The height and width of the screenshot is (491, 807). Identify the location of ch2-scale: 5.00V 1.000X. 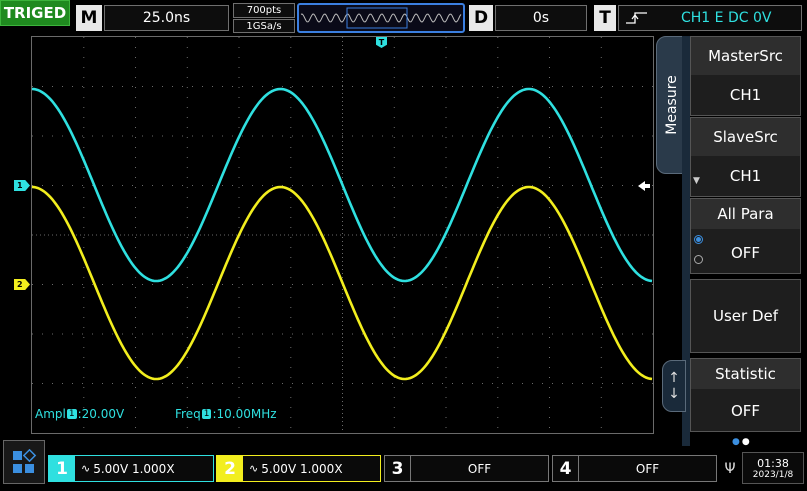
(302, 468).